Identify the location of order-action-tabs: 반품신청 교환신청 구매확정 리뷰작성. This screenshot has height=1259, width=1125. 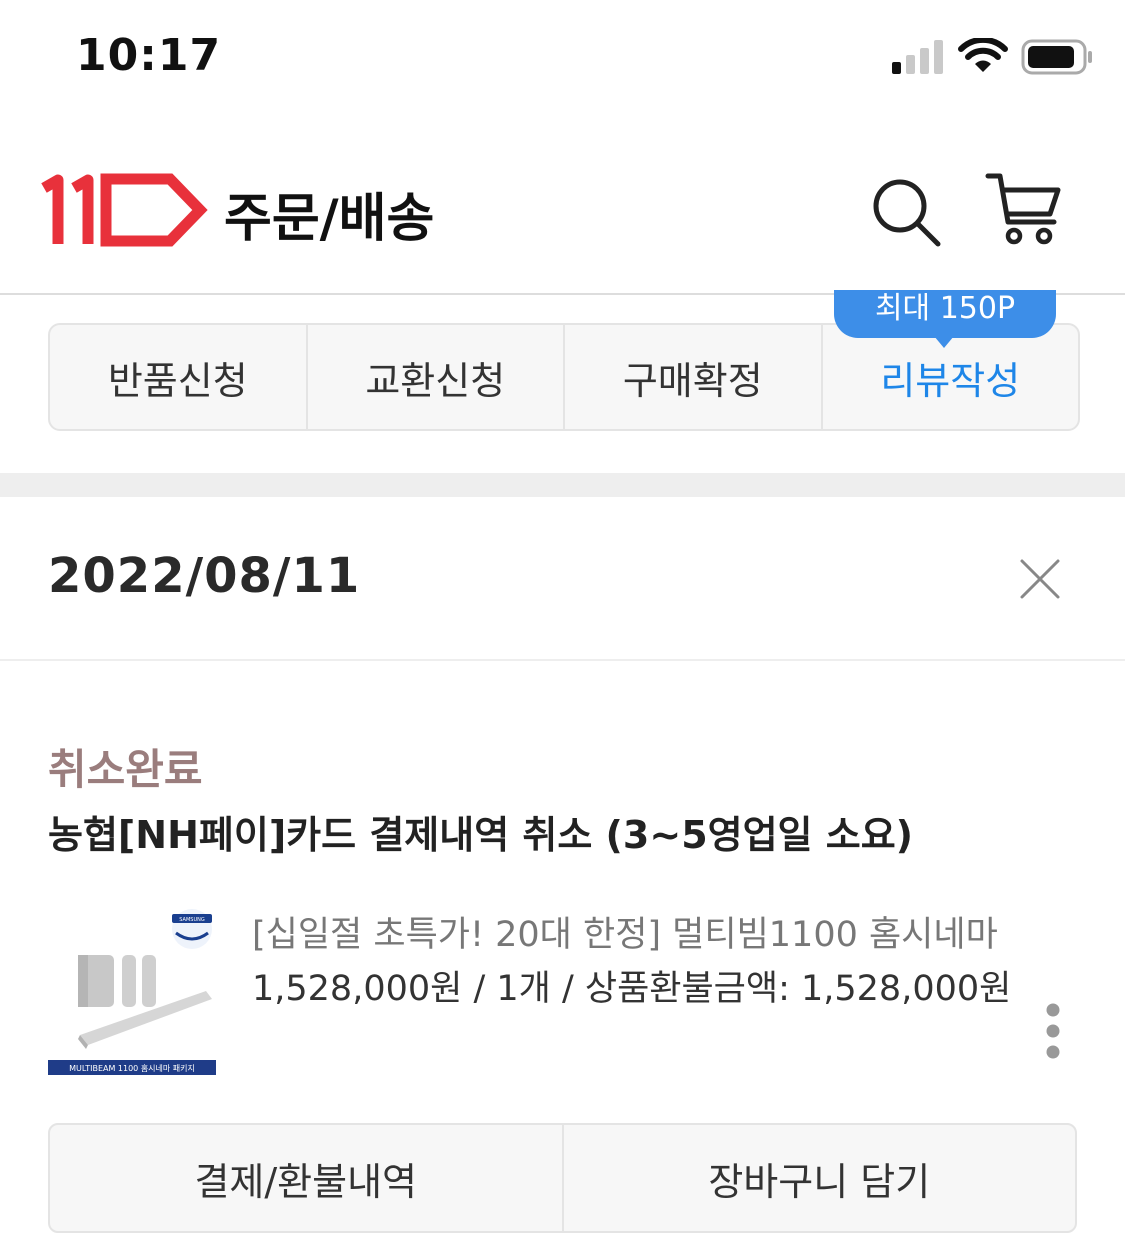
(564, 377).